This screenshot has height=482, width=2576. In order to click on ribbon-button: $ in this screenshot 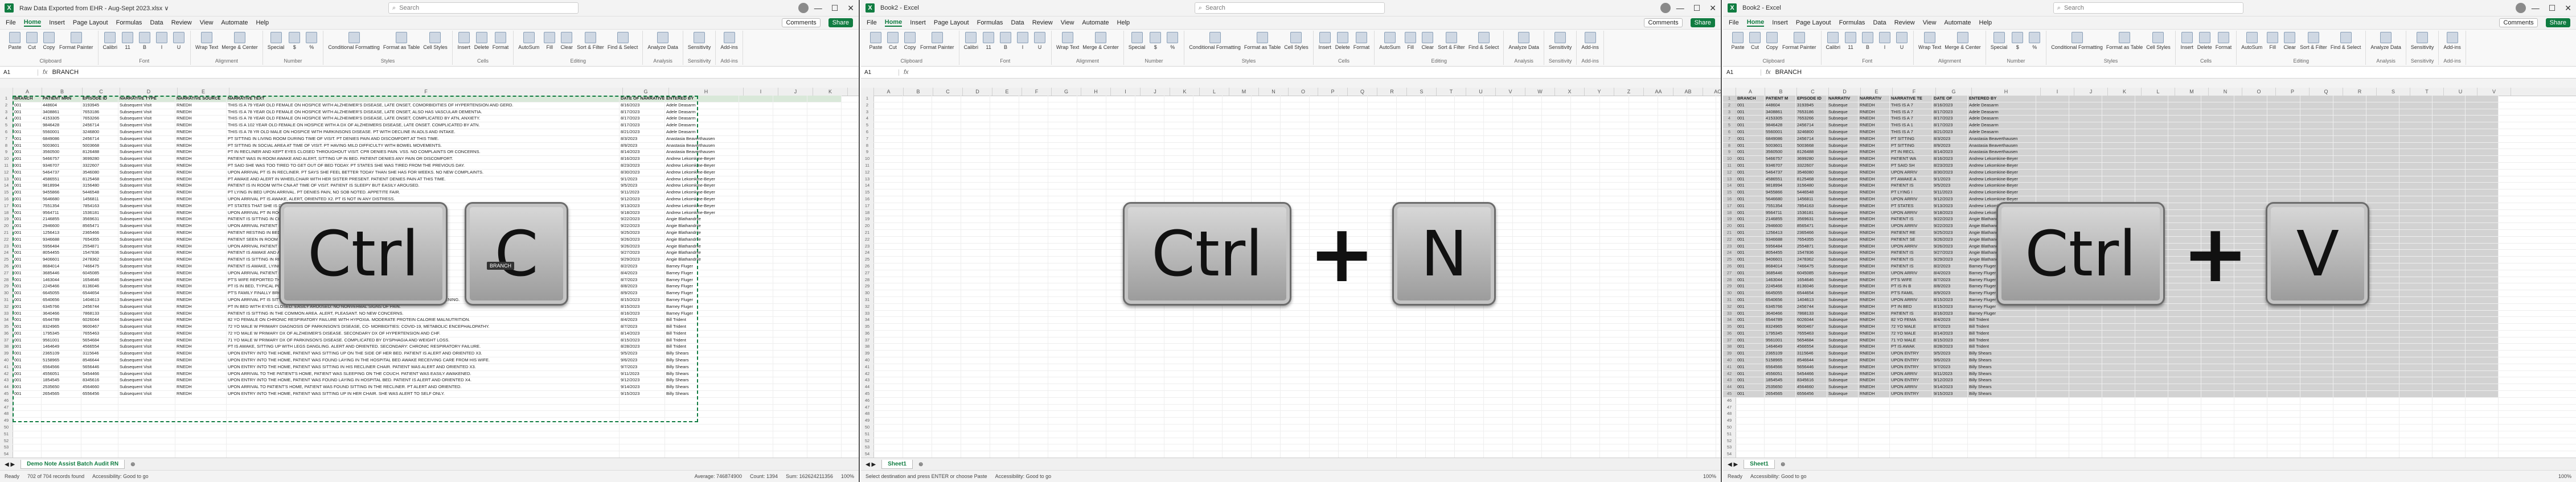, I will do `click(294, 41)`.